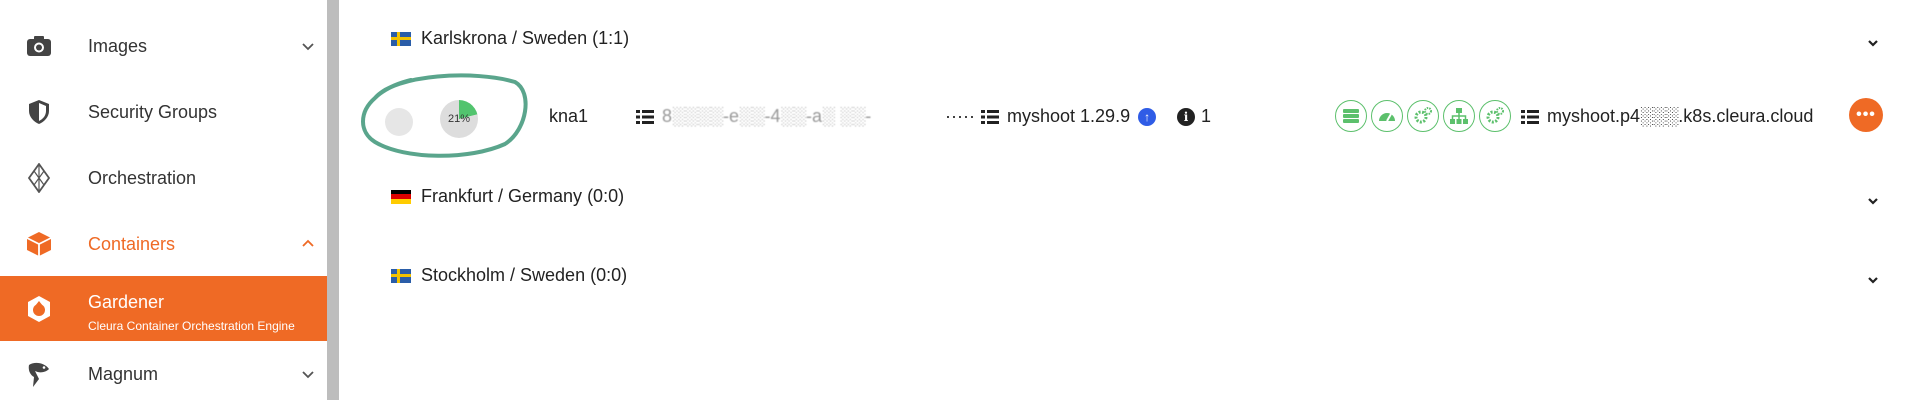 The image size is (1920, 400). Describe the element at coordinates (132, 243) in the screenshot. I see `sidebar-item-label: Containers` at that location.